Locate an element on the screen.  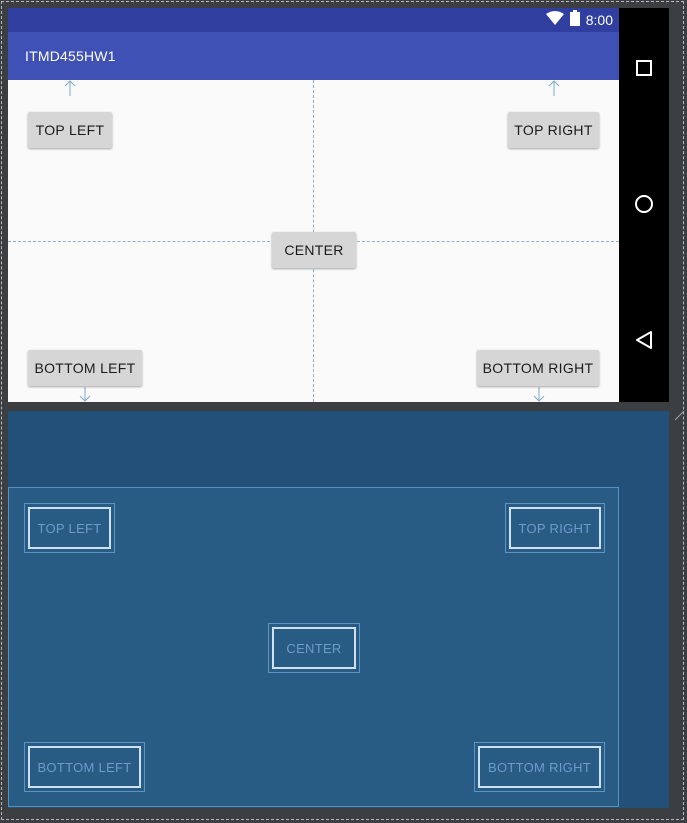
status-time: 8:00 is located at coordinates (599, 20).